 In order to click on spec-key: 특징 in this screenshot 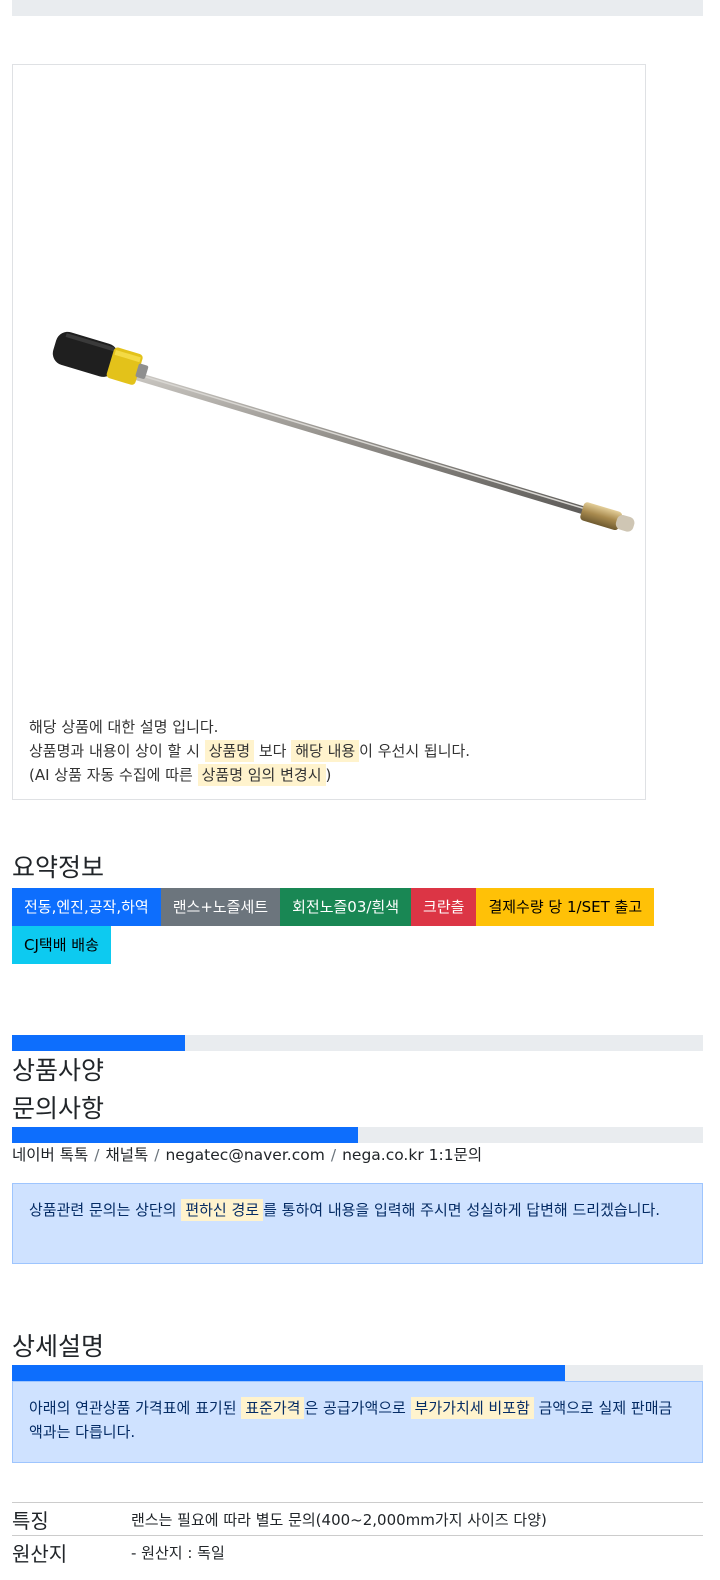, I will do `click(71, 1519)`.